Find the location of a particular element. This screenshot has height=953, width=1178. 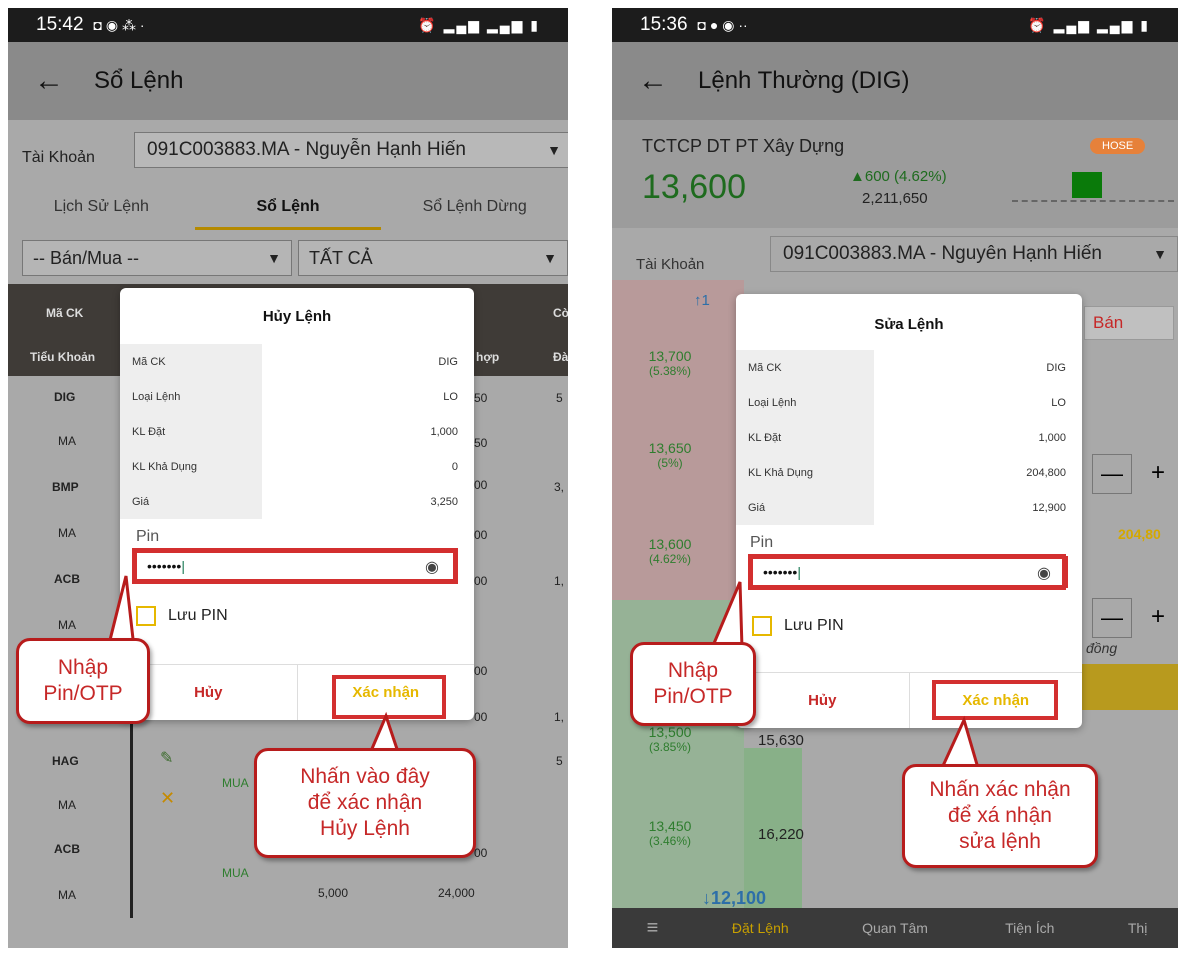

callout-confirm-edit: Nhấn xác nhận để xá nhận sửa lệnh is located at coordinates (1000, 816).